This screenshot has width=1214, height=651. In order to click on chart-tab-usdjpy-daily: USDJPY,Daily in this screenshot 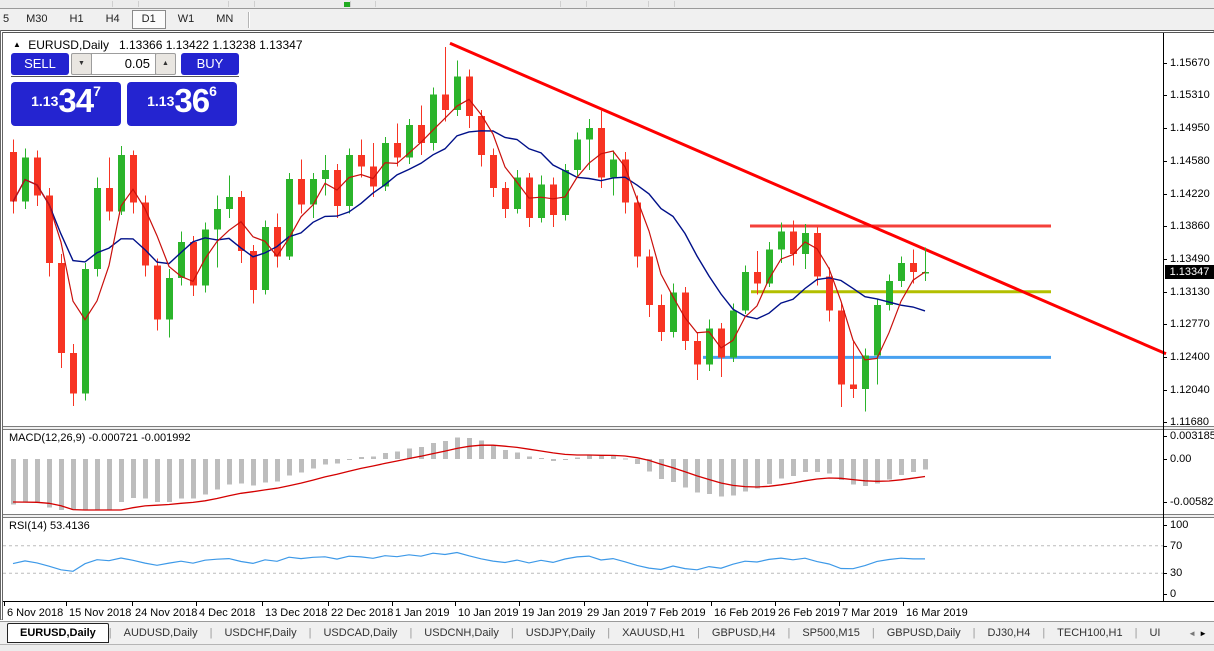, I will do `click(561, 633)`.